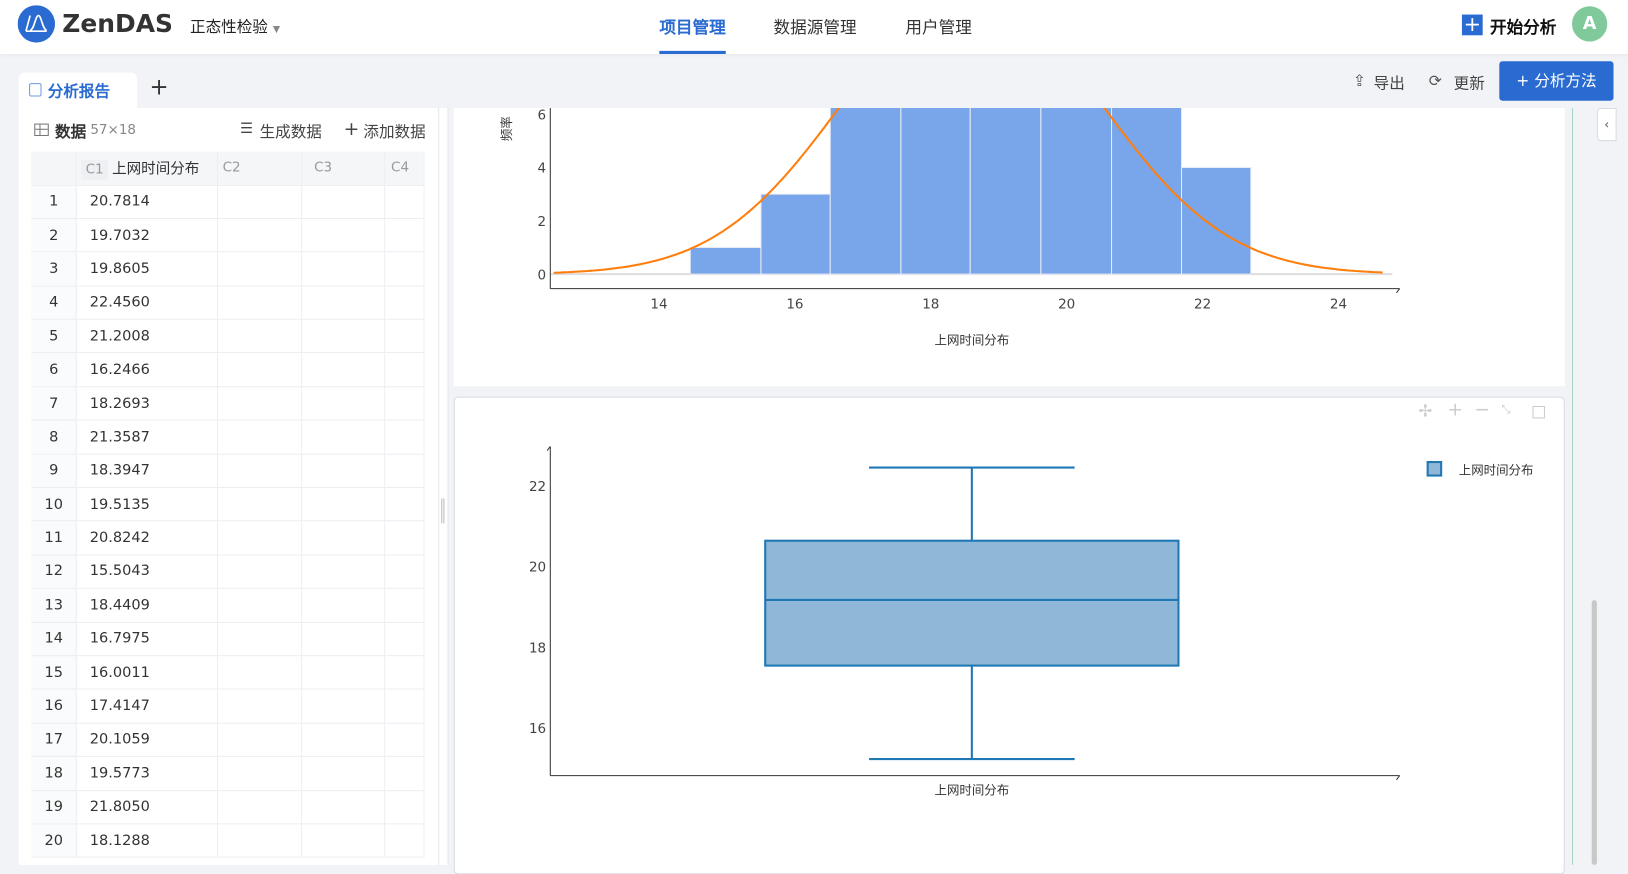 The image size is (1628, 874). I want to click on table-row: 17 20.1059, so click(228, 740).